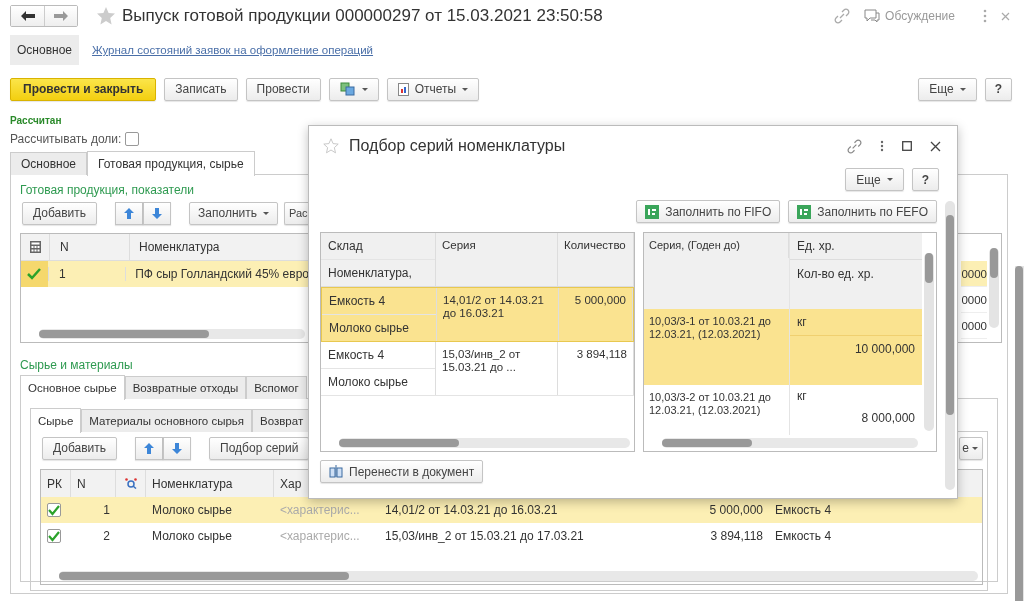  I want to click on status-label: Рассчитан, so click(36, 120).